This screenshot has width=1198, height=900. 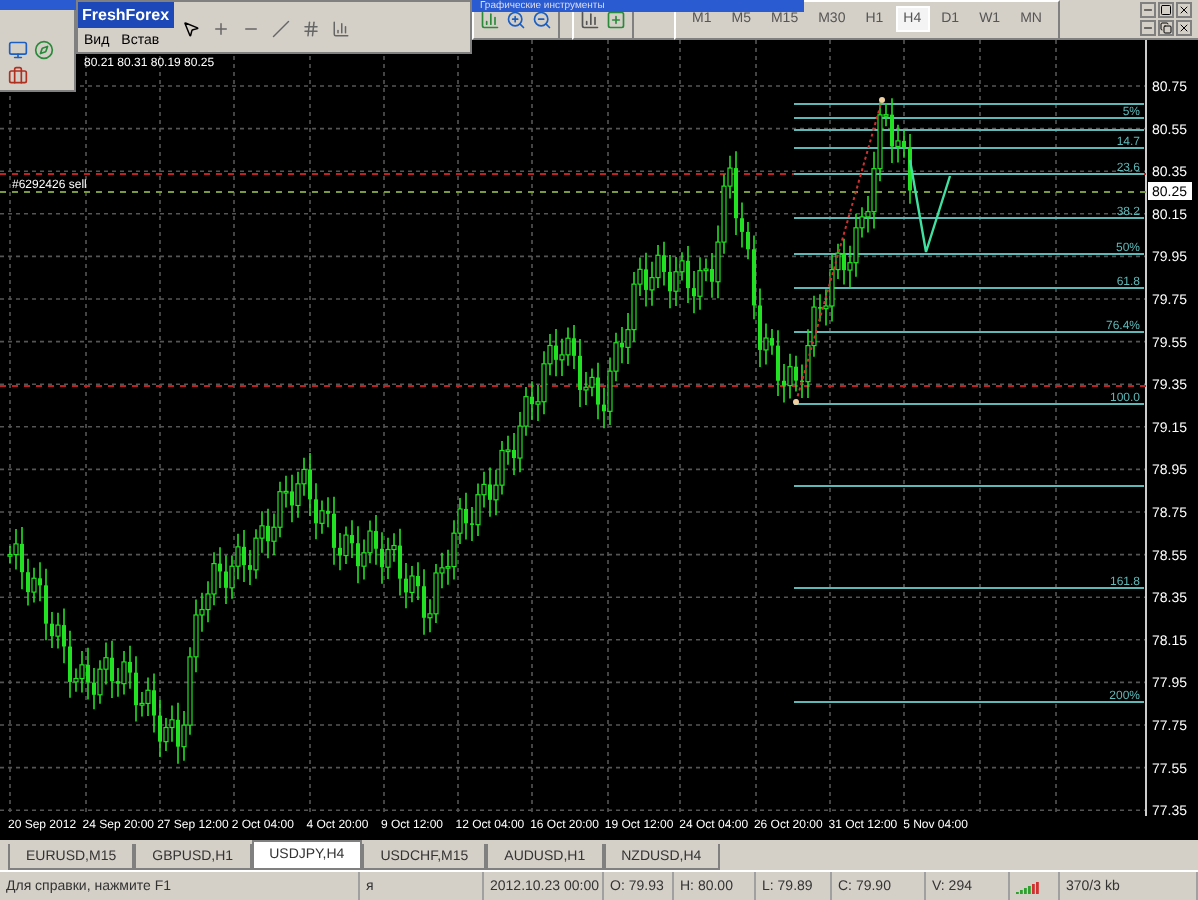 I want to click on zoom-in-icon, so click(x=516, y=19).